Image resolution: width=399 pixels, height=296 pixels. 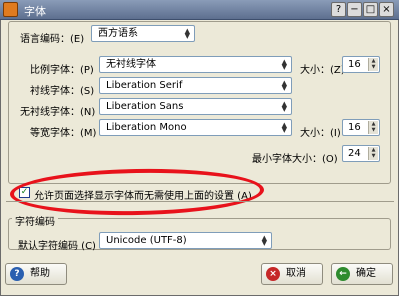 I want to click on mono-value: Liberation Mono, so click(x=146, y=127).